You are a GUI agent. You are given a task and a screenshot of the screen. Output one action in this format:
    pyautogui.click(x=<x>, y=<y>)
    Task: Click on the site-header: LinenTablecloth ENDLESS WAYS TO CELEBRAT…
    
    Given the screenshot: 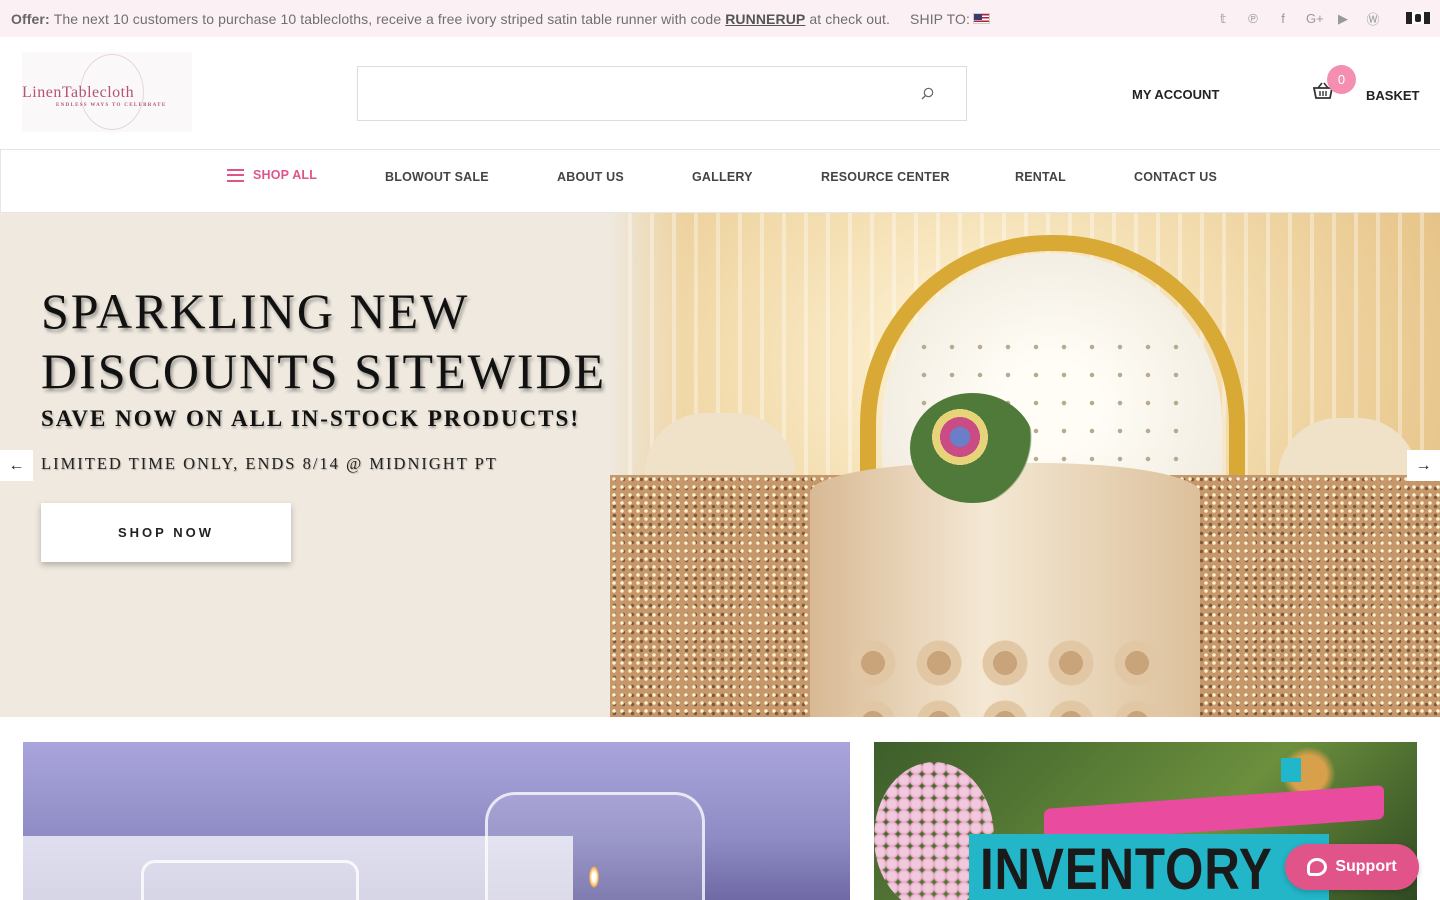 What is the action you would take?
    pyautogui.click(x=720, y=93)
    